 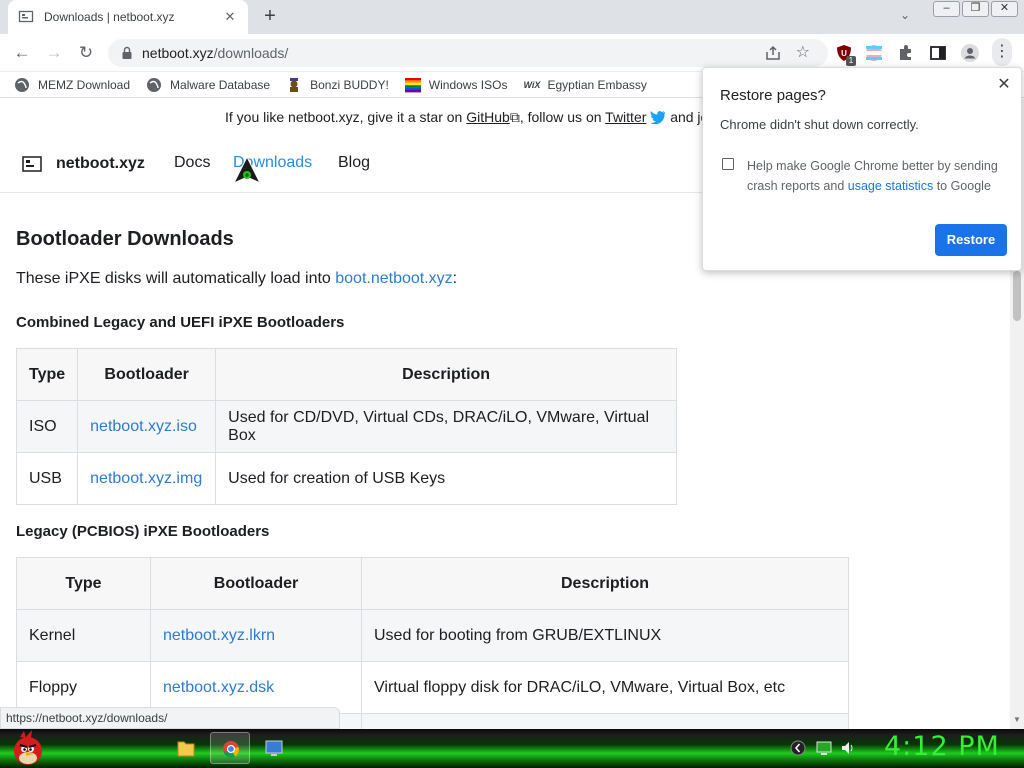 What do you see at coordinates (728, 164) in the screenshot?
I see `crash-reports-checkbox` at bounding box center [728, 164].